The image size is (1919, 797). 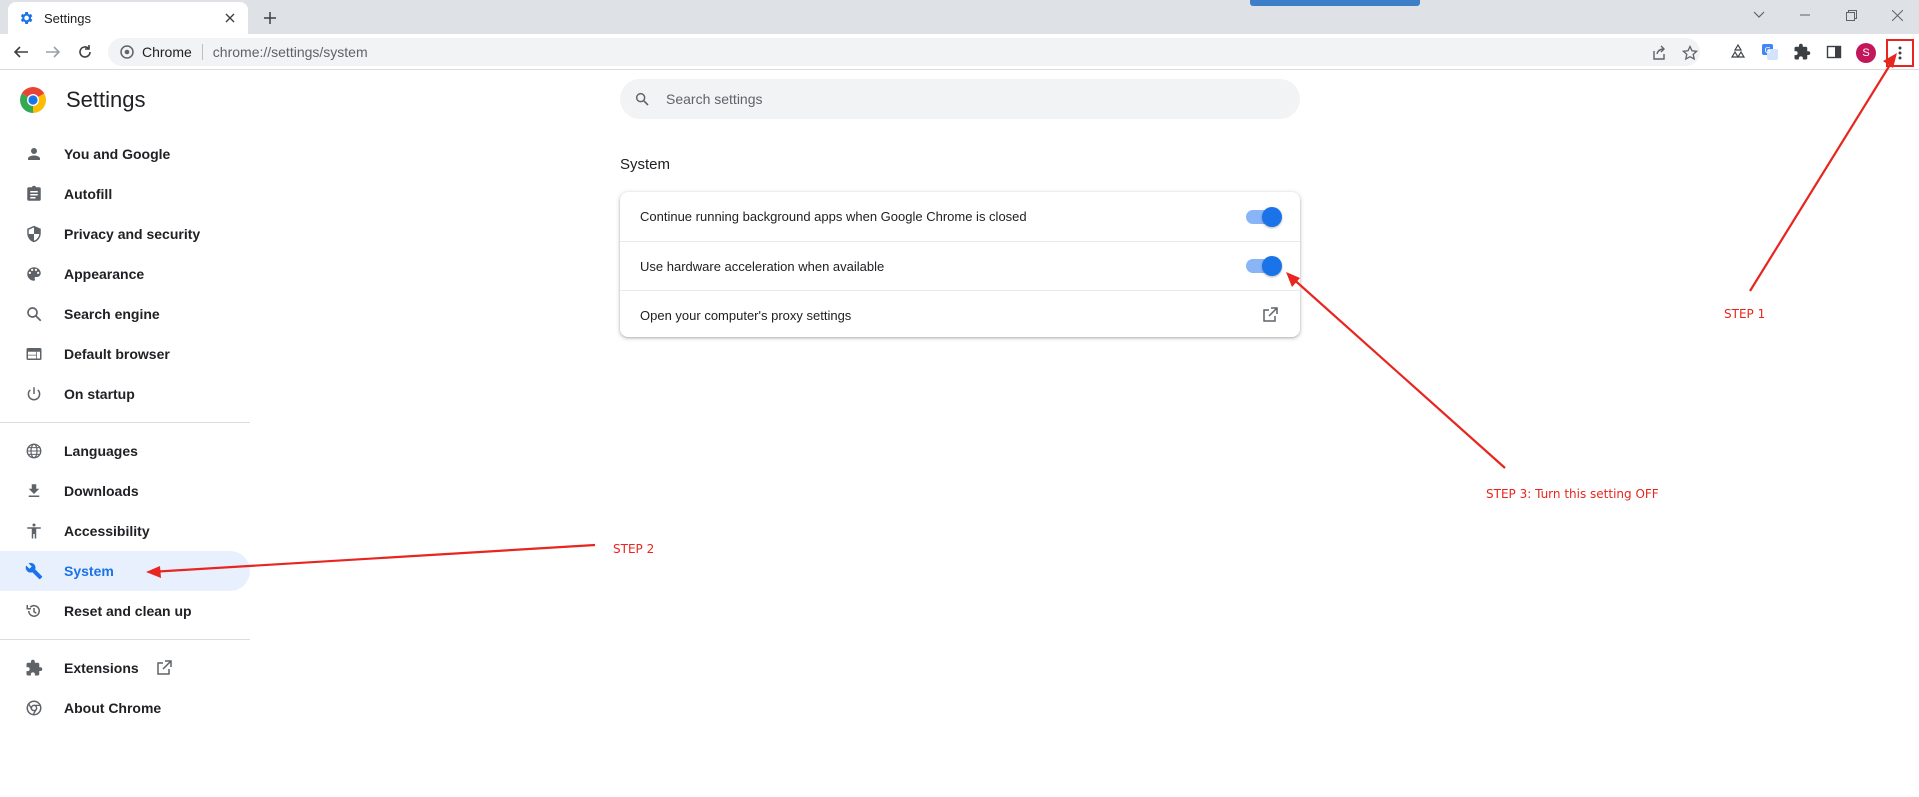 What do you see at coordinates (106, 99) in the screenshot?
I see `page-title: Settings` at bounding box center [106, 99].